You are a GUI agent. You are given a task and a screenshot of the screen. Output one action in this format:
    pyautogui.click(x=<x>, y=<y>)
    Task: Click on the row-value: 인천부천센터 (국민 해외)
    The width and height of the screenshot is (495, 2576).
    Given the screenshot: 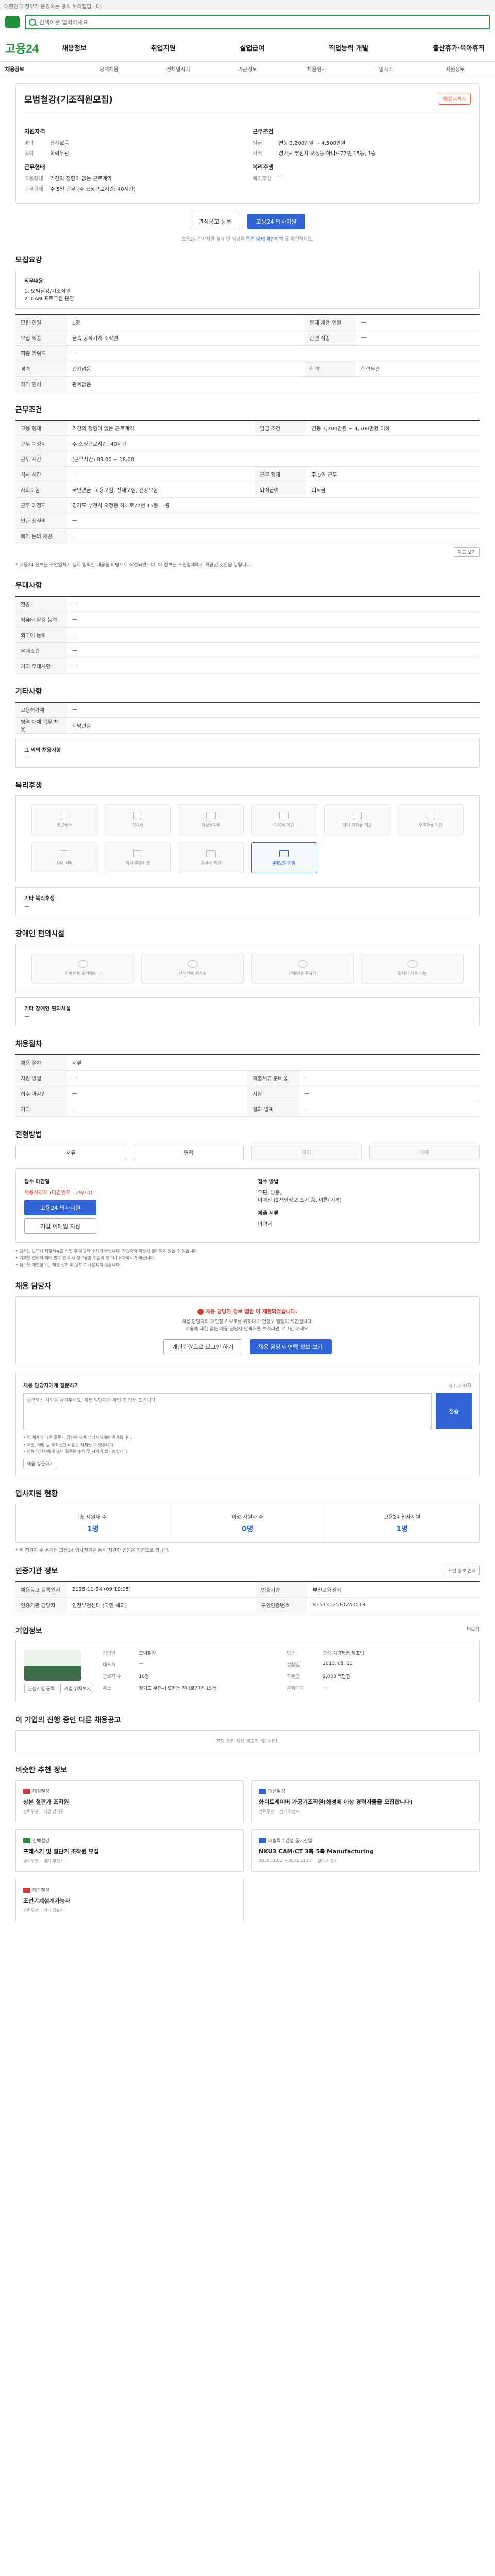 What is the action you would take?
    pyautogui.click(x=162, y=1605)
    